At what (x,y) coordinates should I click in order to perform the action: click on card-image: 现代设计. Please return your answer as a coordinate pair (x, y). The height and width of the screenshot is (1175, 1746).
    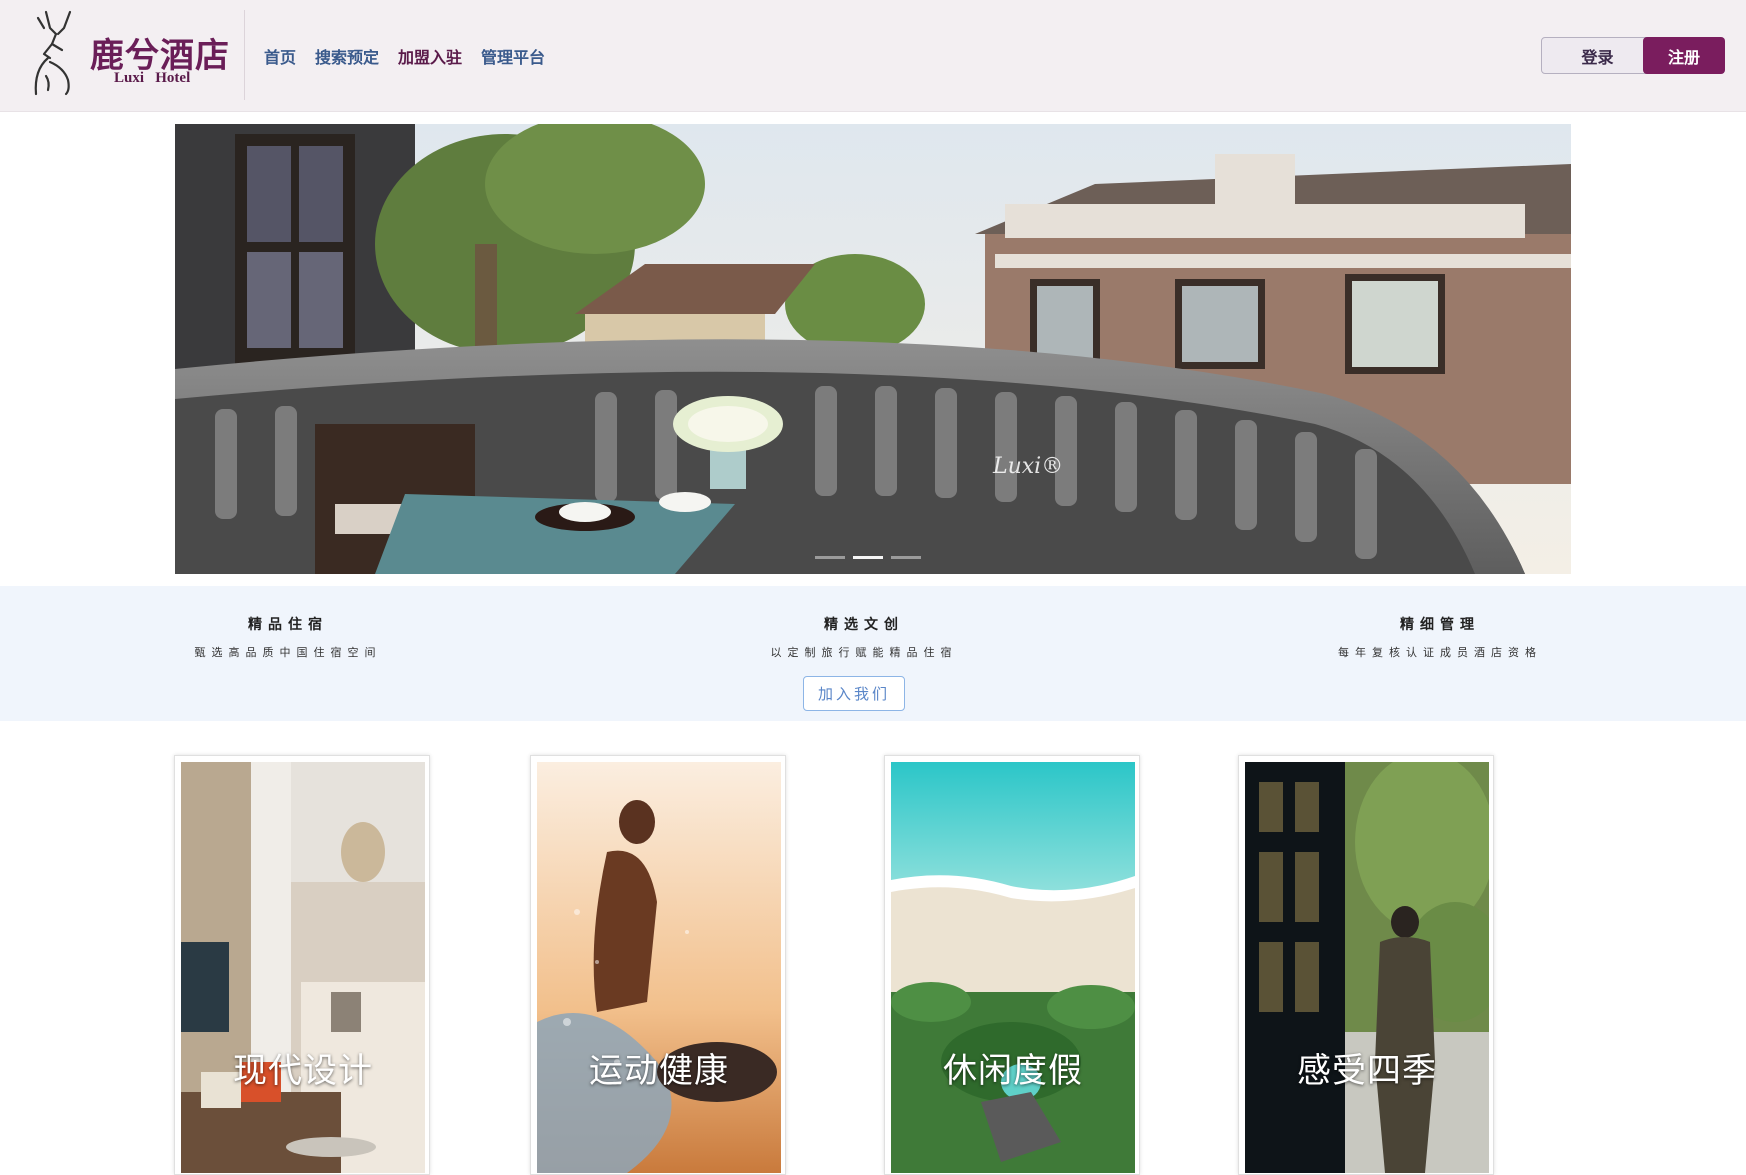
    Looking at the image, I should click on (303, 967).